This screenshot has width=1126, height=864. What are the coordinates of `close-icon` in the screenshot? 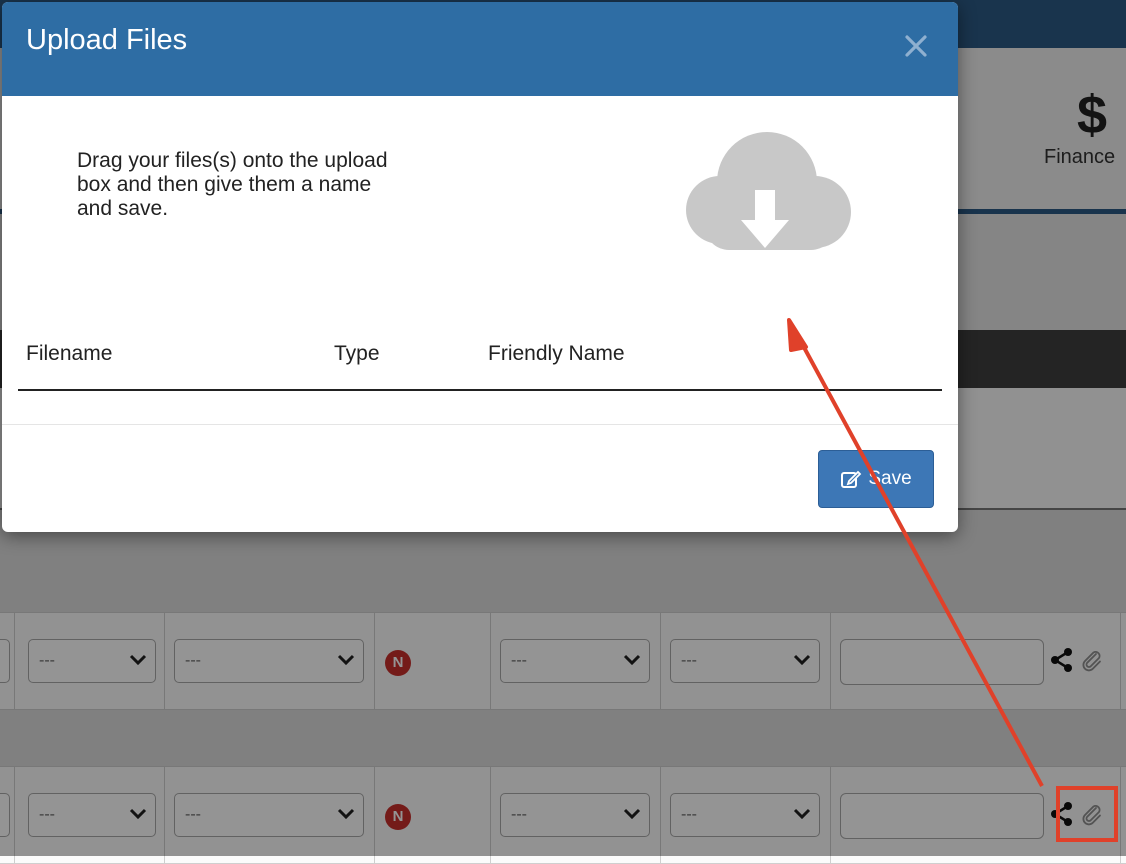 It's located at (916, 46).